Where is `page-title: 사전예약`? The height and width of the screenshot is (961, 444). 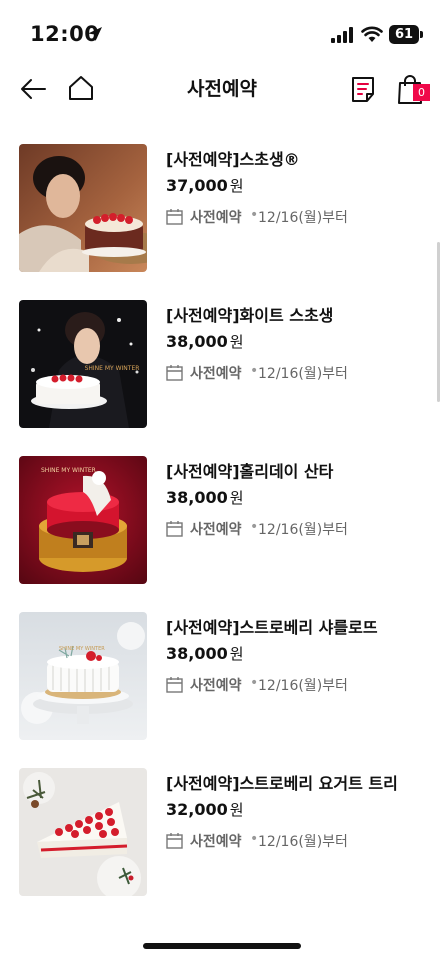
page-title: 사전예약 is located at coordinates (222, 89).